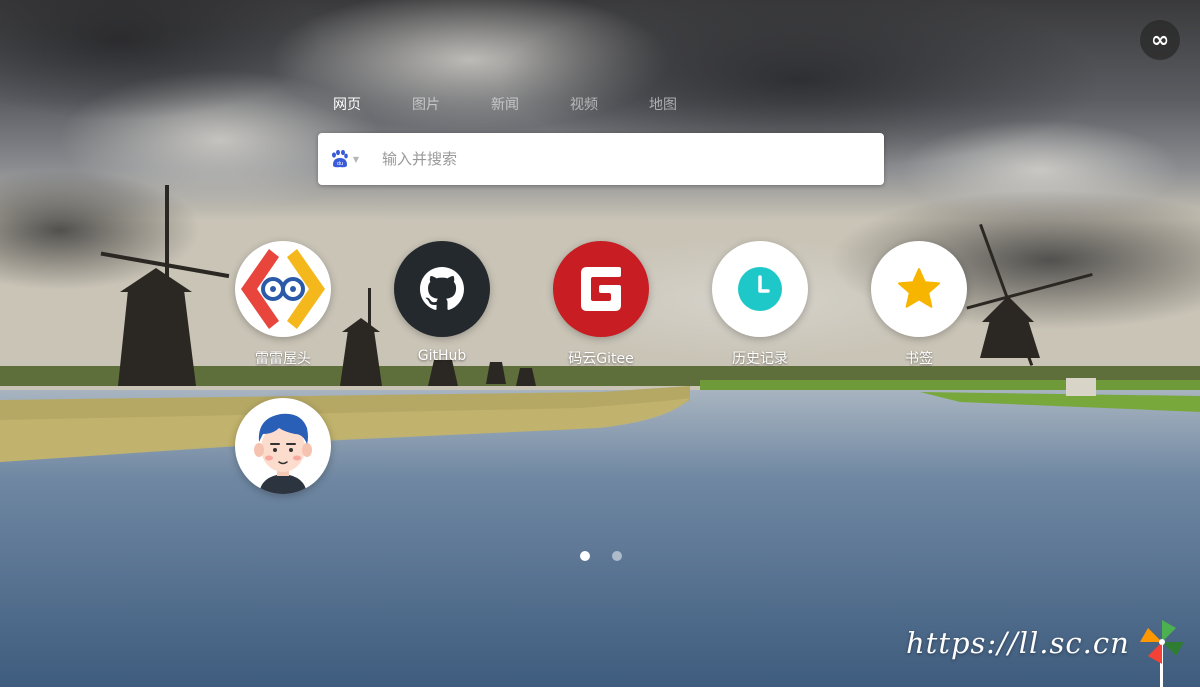 This screenshot has width=1200, height=691. Describe the element at coordinates (339, 158) in the screenshot. I see `baidu-paw-icon: du` at that location.